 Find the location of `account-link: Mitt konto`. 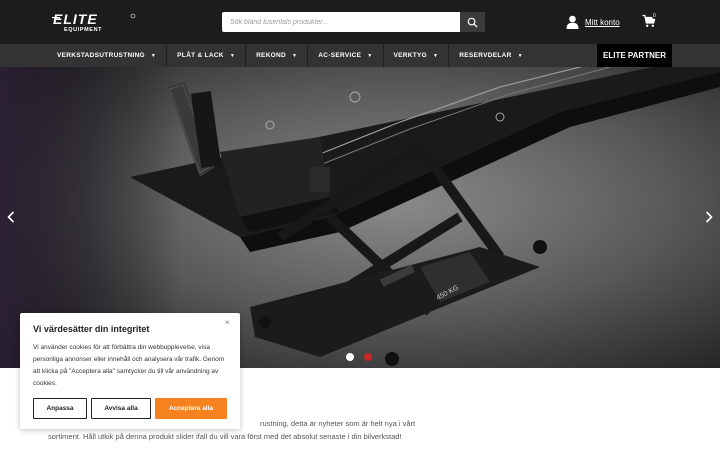

account-link: Mitt konto is located at coordinates (593, 22).